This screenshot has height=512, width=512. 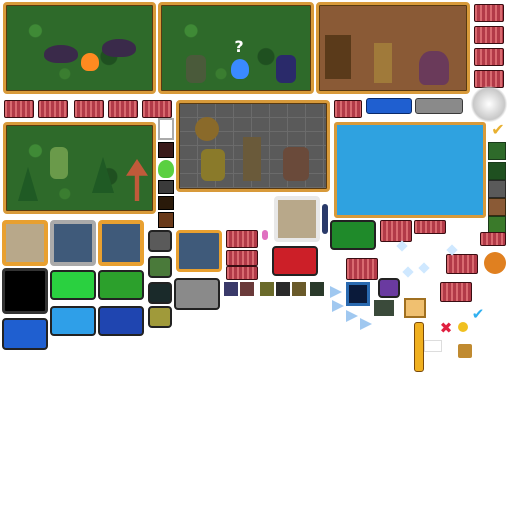 What do you see at coordinates (463, 327) in the screenshot?
I see `coin-icon` at bounding box center [463, 327].